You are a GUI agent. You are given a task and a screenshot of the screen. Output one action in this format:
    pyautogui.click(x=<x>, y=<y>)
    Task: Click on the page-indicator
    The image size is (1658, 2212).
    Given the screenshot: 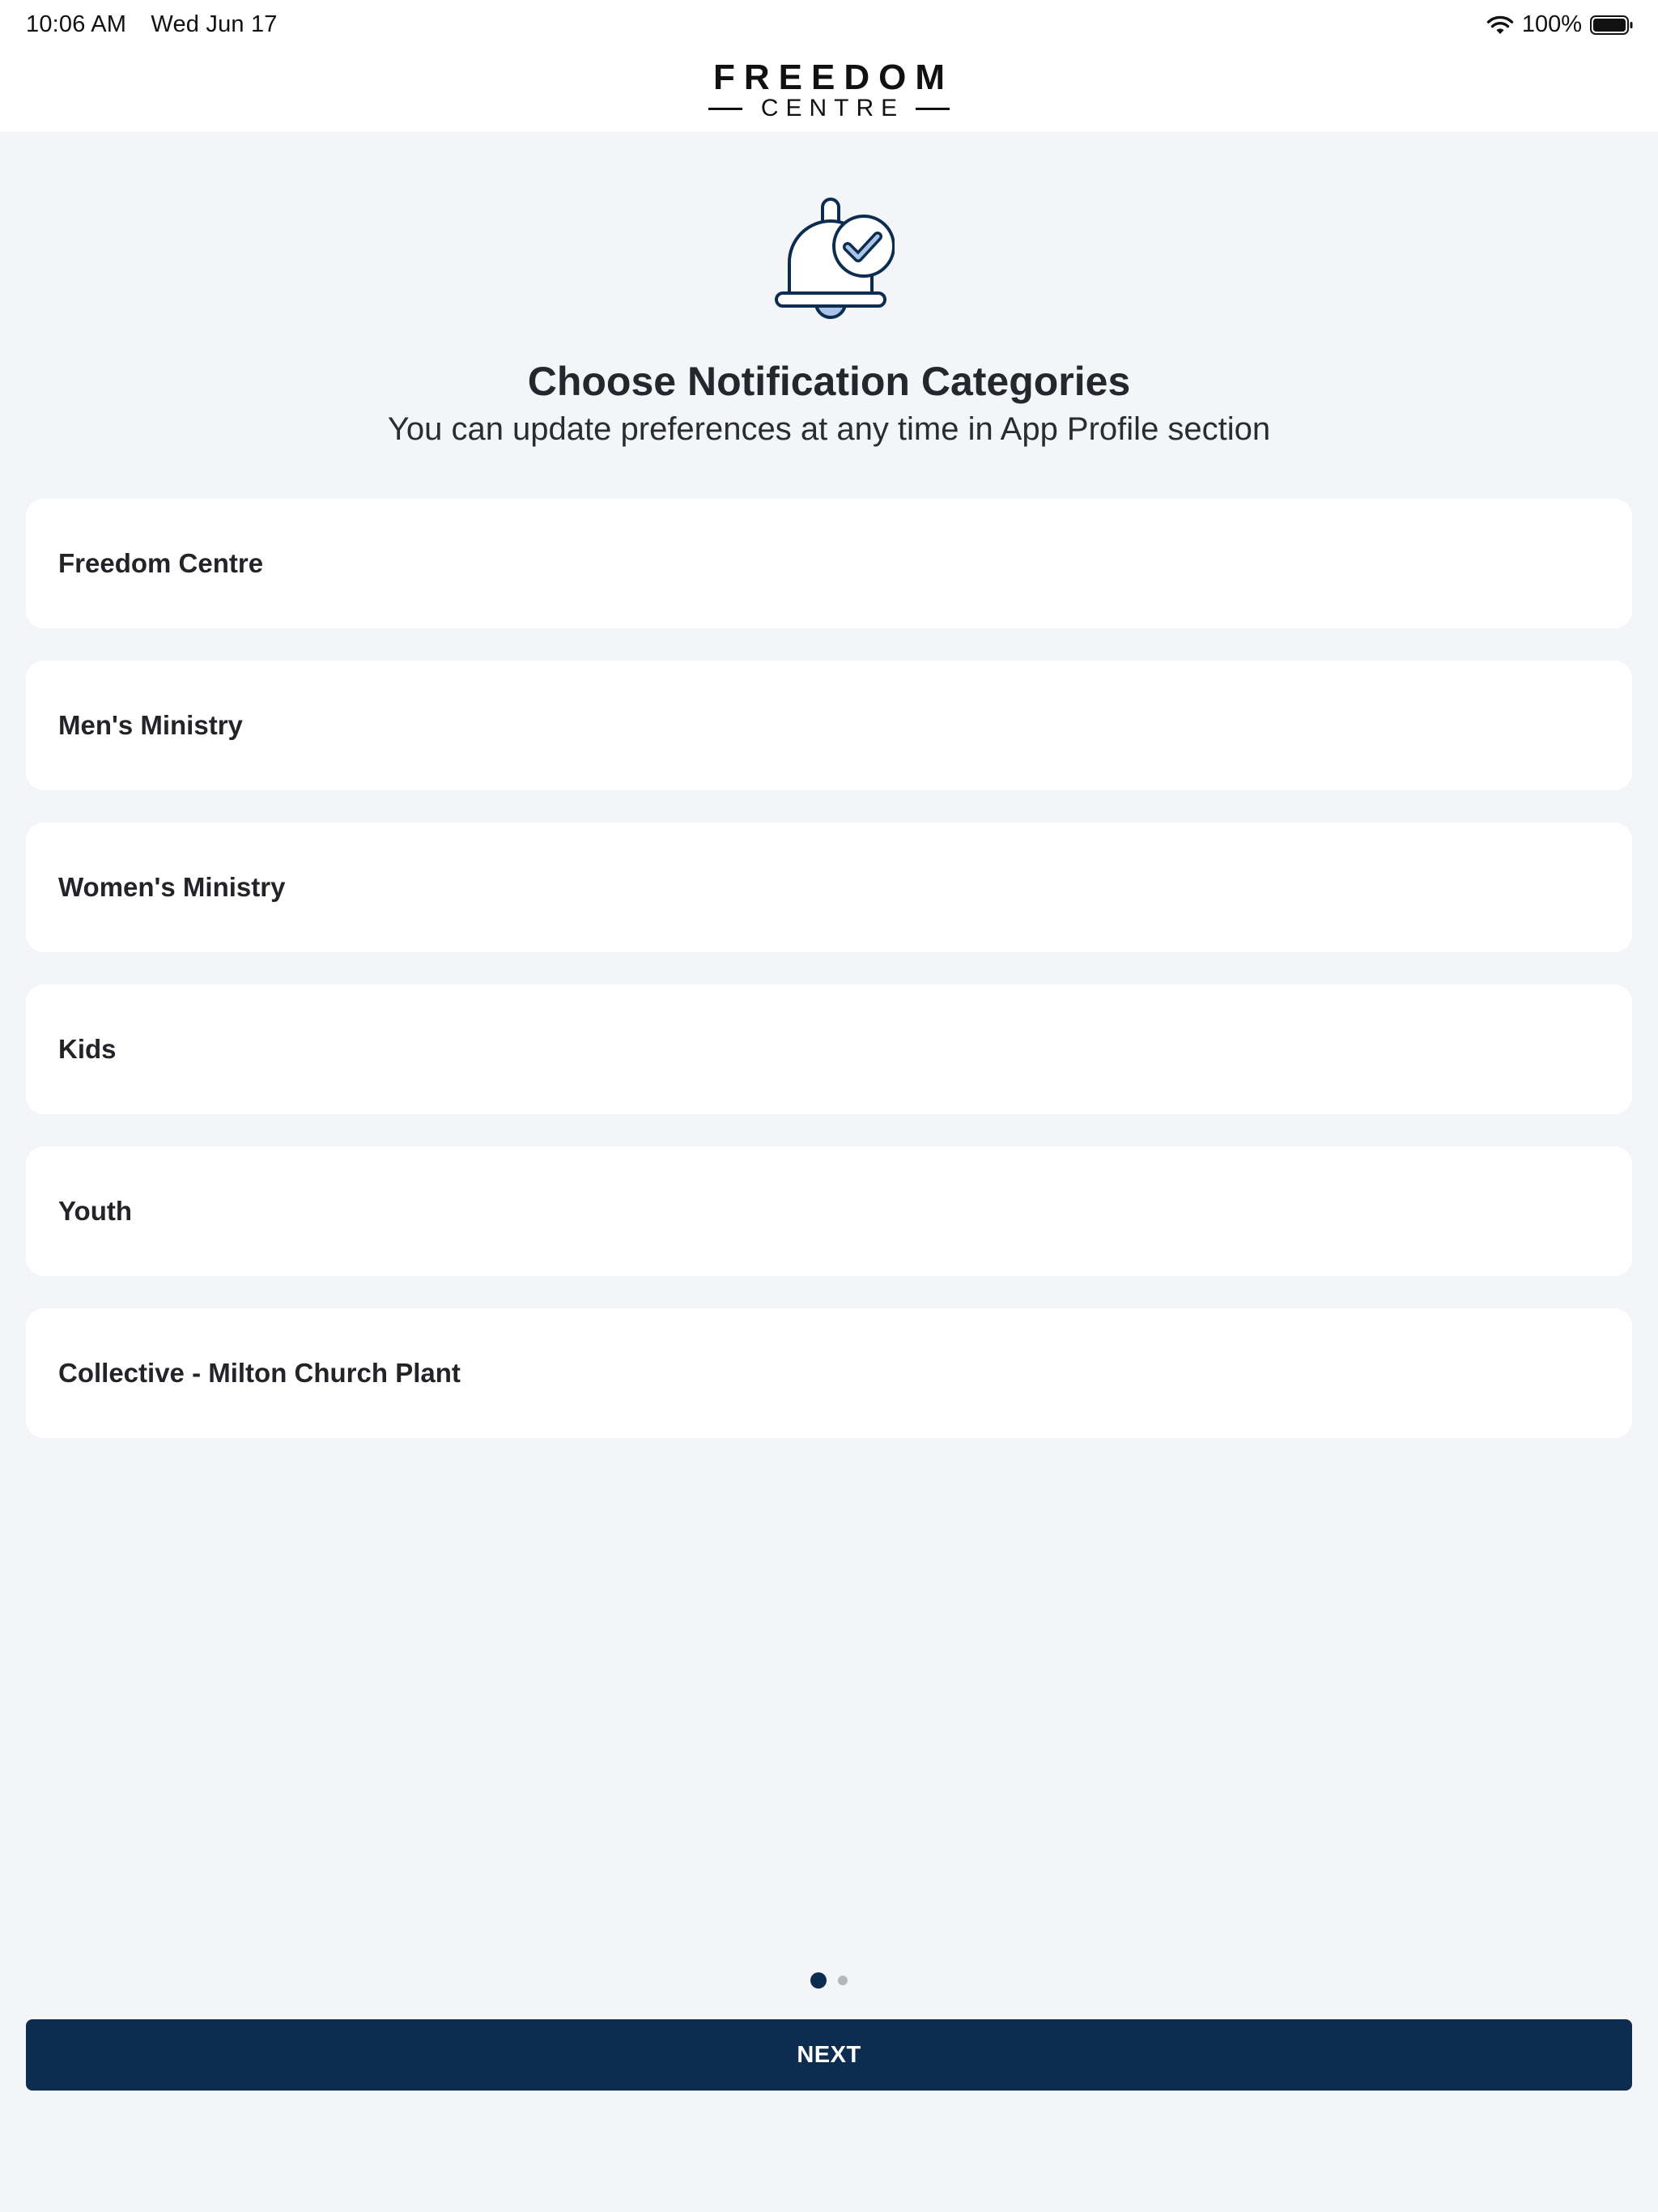 What is the action you would take?
    pyautogui.click(x=829, y=1981)
    